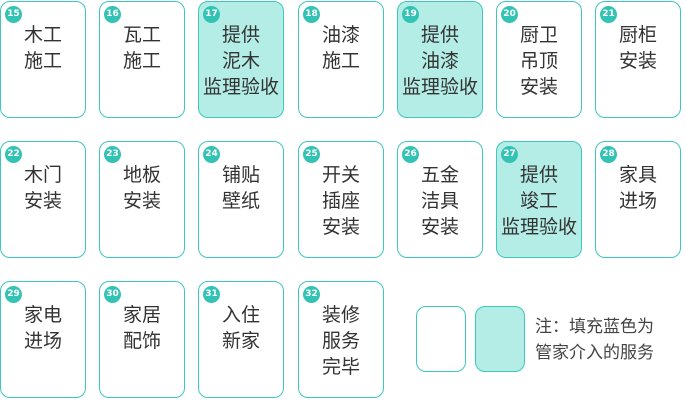  I want to click on step-card-18: 18 油漆施工, so click(341, 59).